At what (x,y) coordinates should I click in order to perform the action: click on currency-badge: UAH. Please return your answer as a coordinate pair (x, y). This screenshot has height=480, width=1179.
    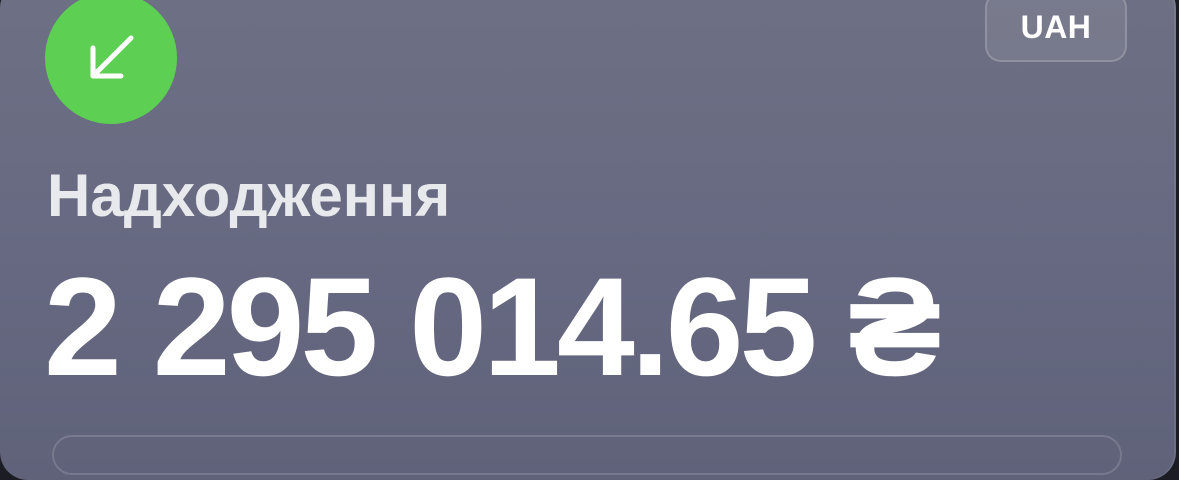
    Looking at the image, I should click on (1056, 31).